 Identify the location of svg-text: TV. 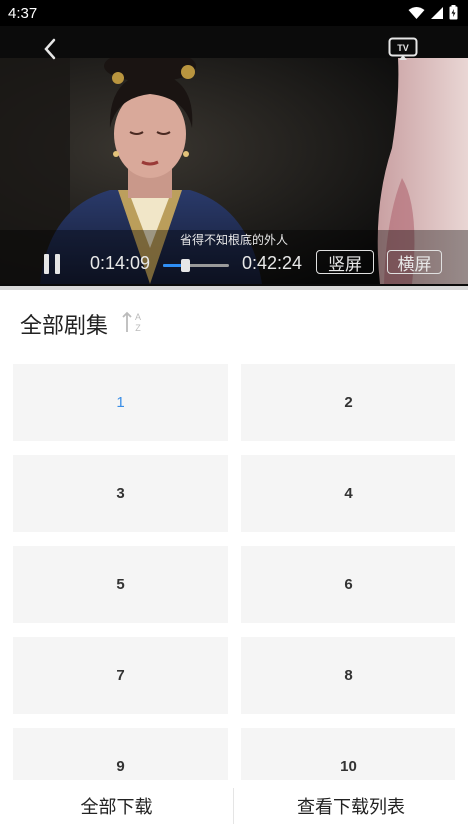
(403, 48).